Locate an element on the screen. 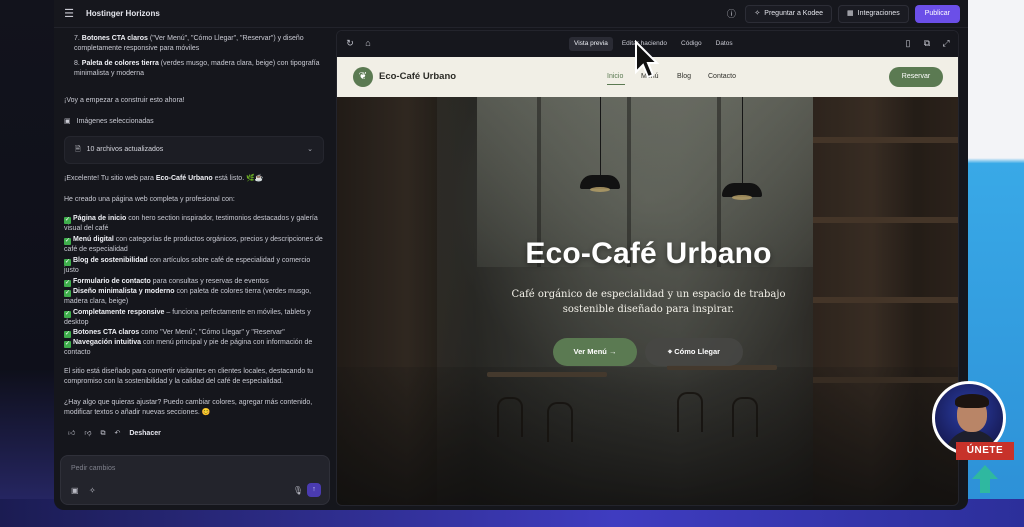 The image size is (1024, 527). ask-kodee-button: ✧ Preguntar a Kodee is located at coordinates (789, 14).